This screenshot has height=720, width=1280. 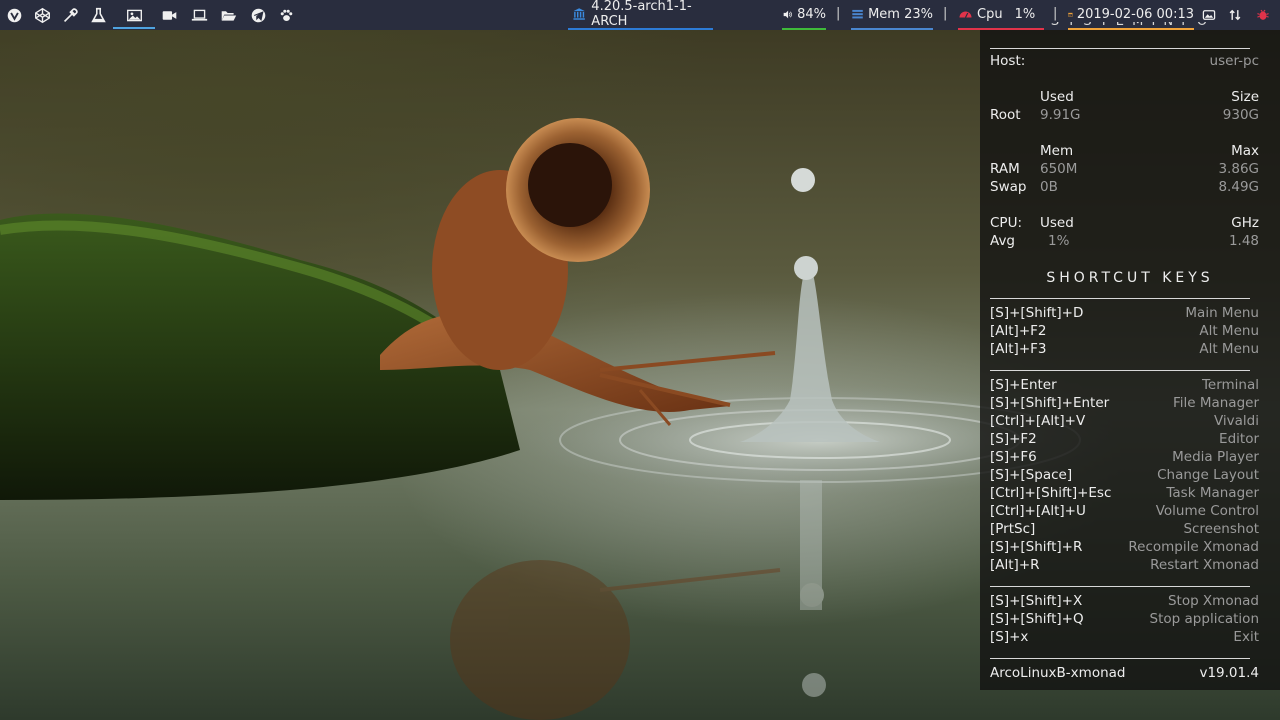 What do you see at coordinates (228, 15) in the screenshot?
I see `folder-open-icon` at bounding box center [228, 15].